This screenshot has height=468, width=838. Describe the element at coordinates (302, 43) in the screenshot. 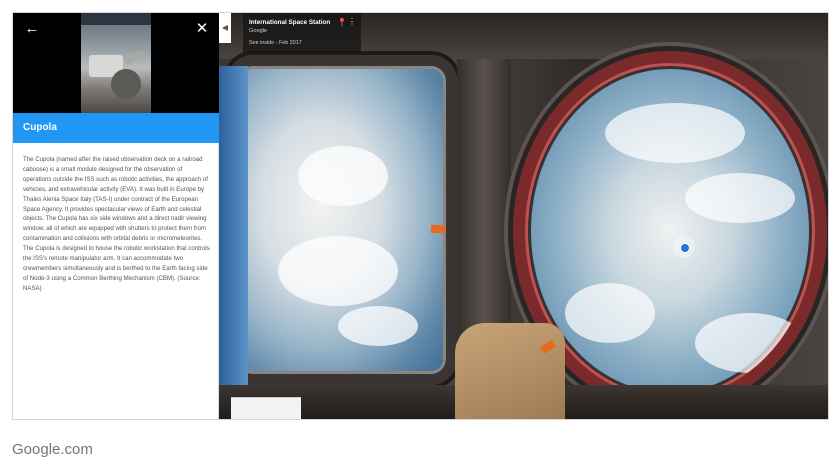

I see `capture-date: See inside - Feb 2017` at that location.